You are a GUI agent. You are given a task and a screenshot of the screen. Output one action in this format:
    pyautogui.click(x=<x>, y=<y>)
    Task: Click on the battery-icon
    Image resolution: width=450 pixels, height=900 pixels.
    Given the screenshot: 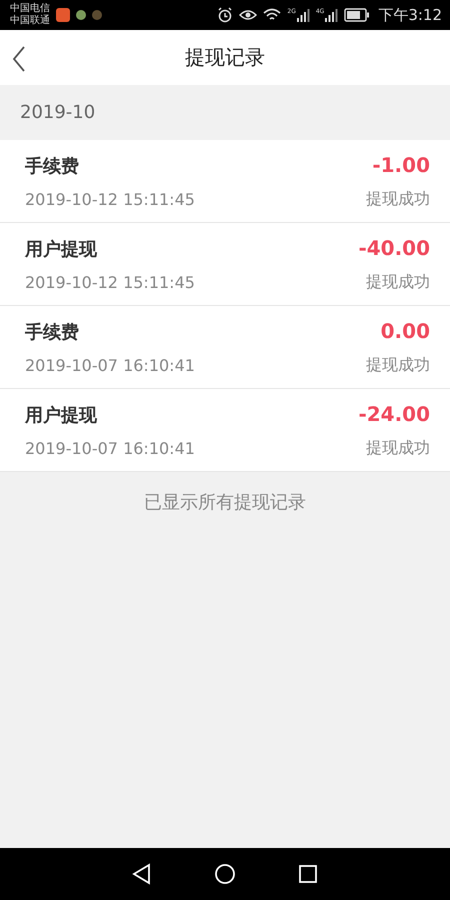 What is the action you would take?
    pyautogui.click(x=357, y=15)
    